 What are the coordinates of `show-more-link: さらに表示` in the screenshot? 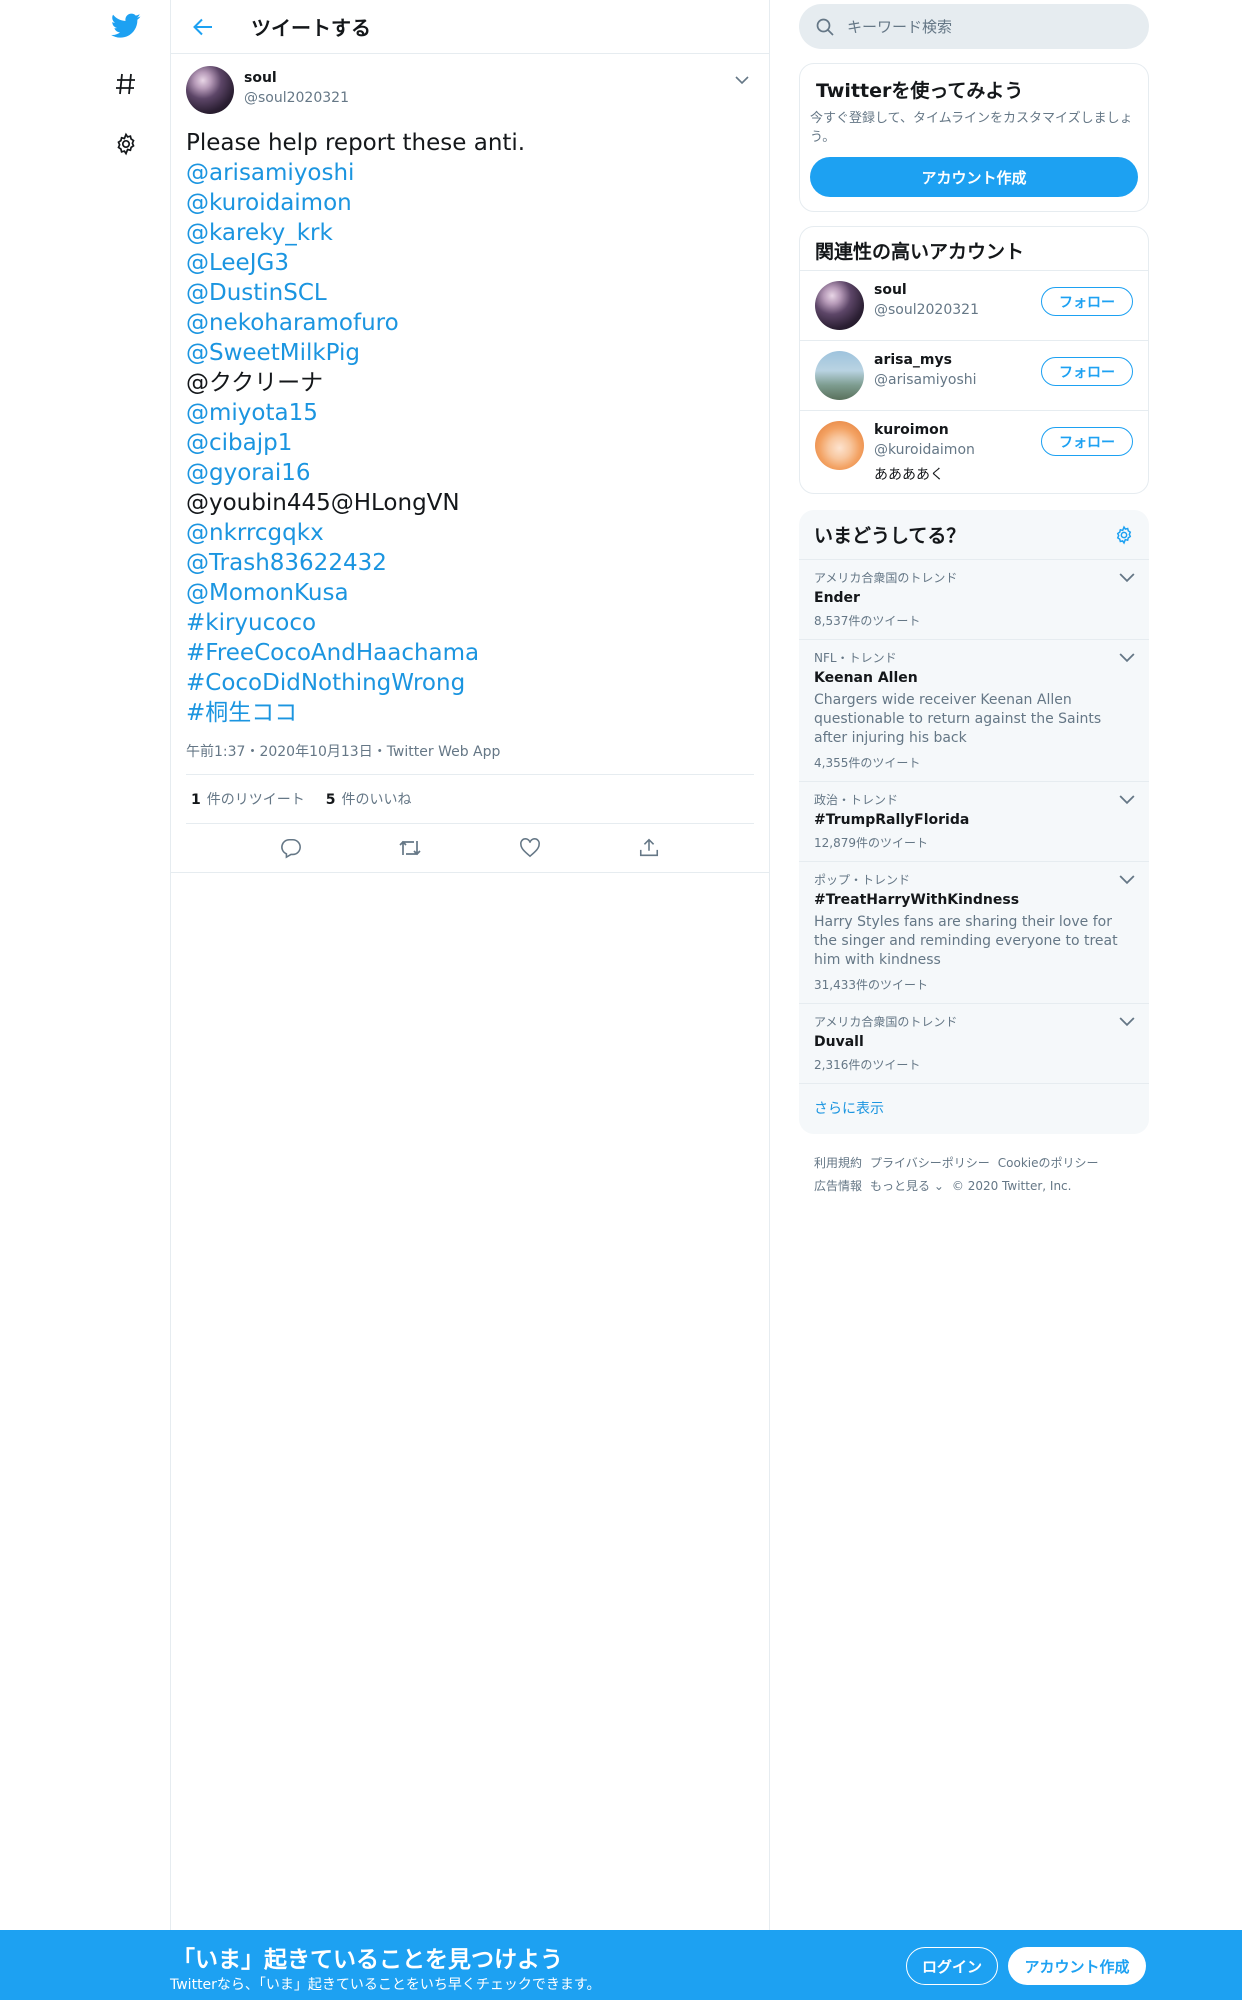 It's located at (974, 1109).